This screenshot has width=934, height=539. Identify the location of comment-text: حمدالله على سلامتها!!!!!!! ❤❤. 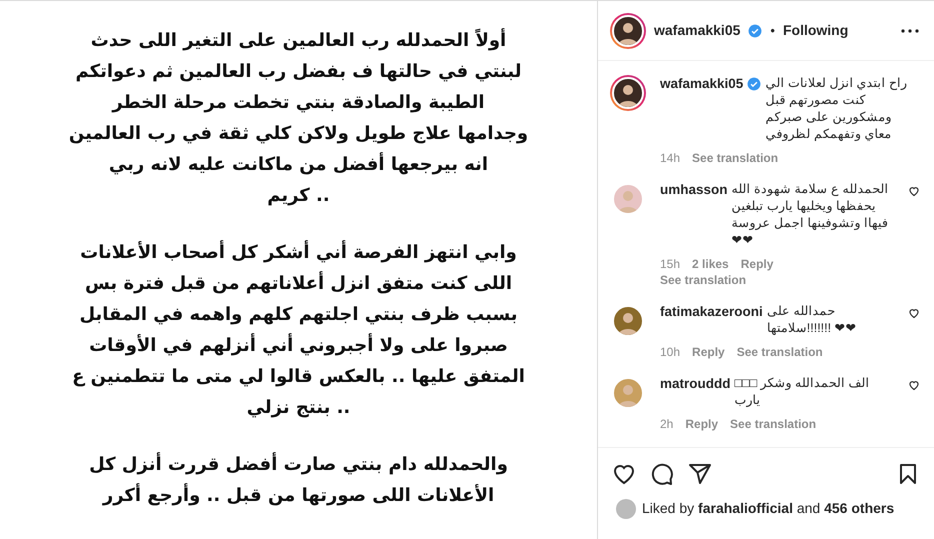
(812, 320).